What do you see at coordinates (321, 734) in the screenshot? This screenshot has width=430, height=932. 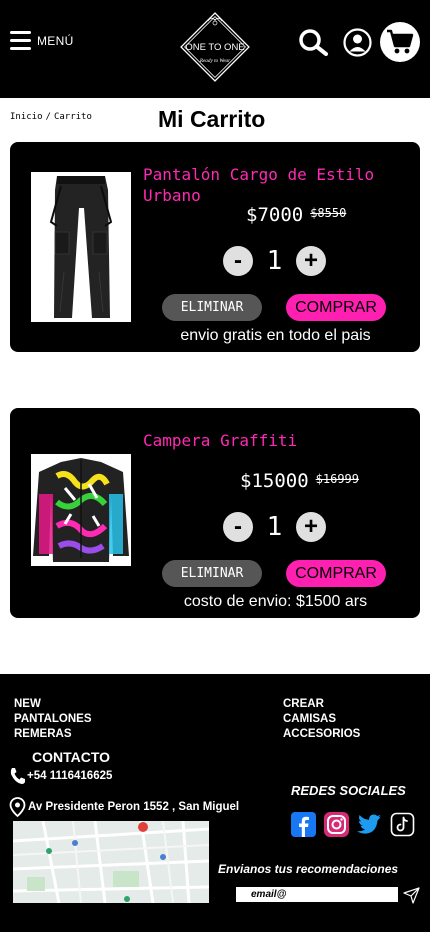 I see `footer-link-accesorios: ACCESORIOS` at bounding box center [321, 734].